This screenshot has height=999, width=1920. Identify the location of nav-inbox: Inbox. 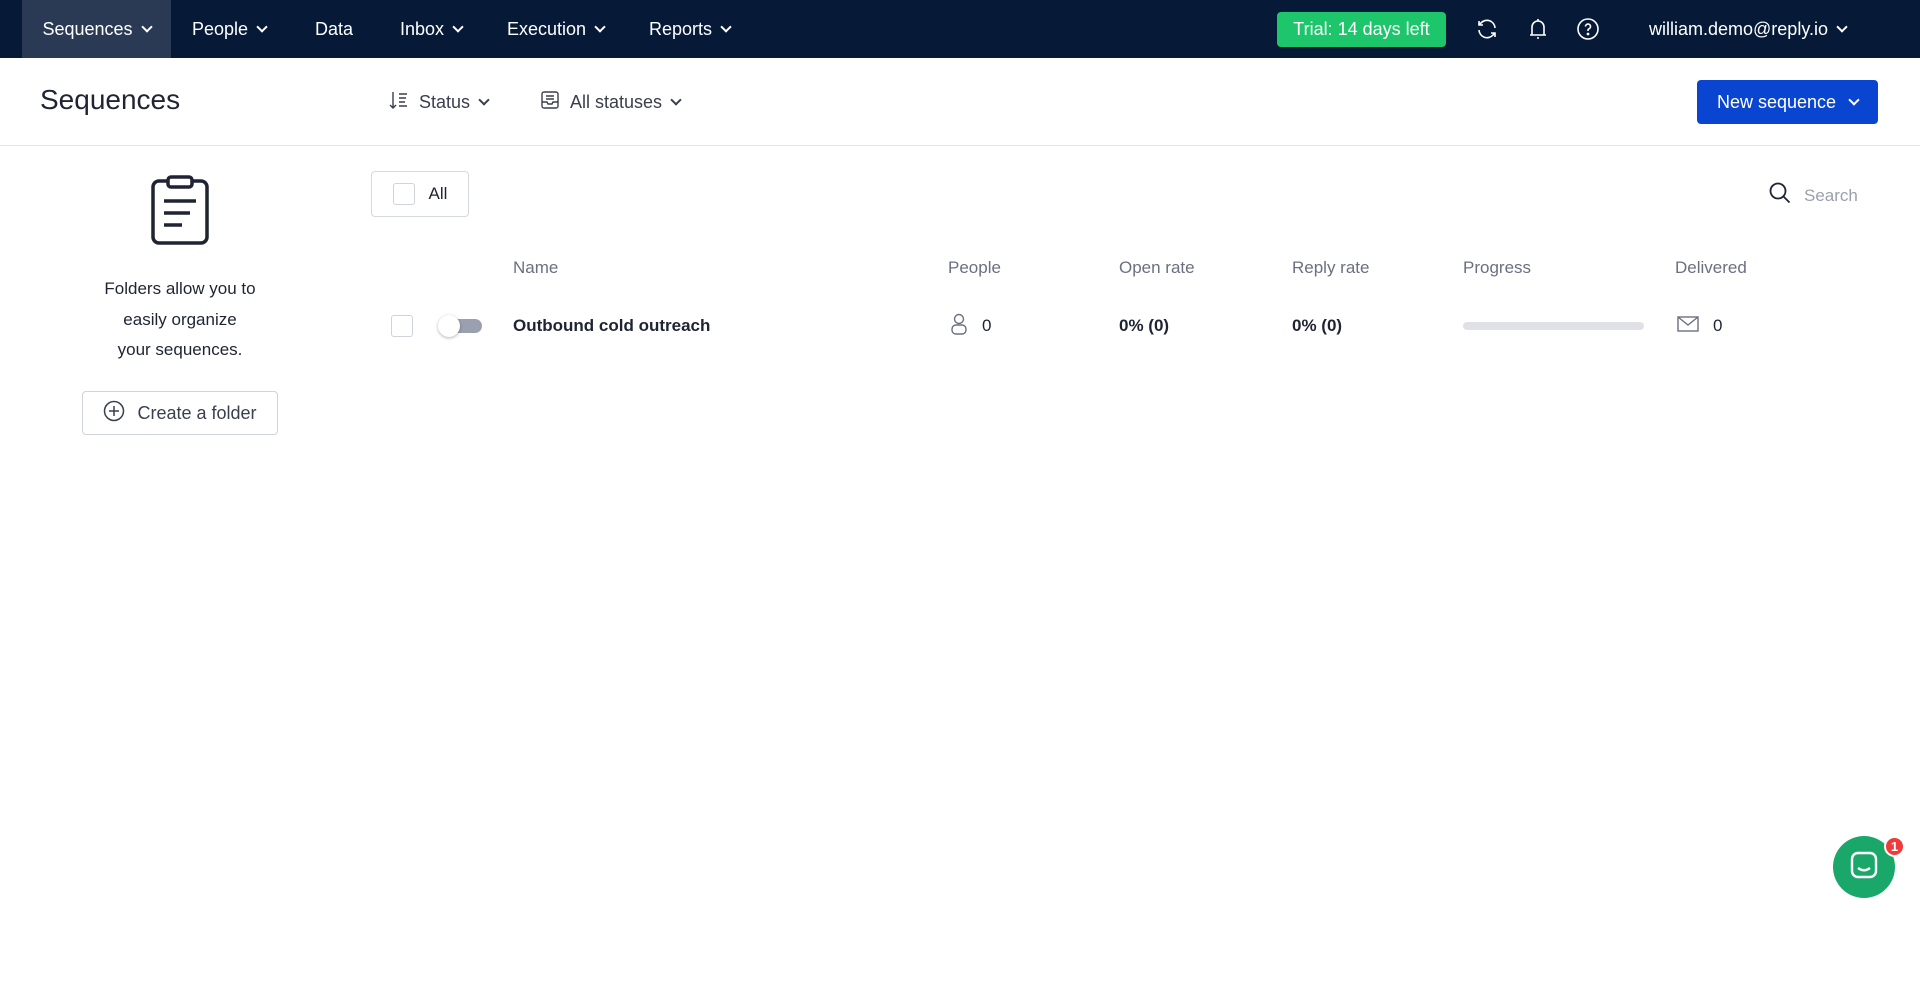
(431, 29).